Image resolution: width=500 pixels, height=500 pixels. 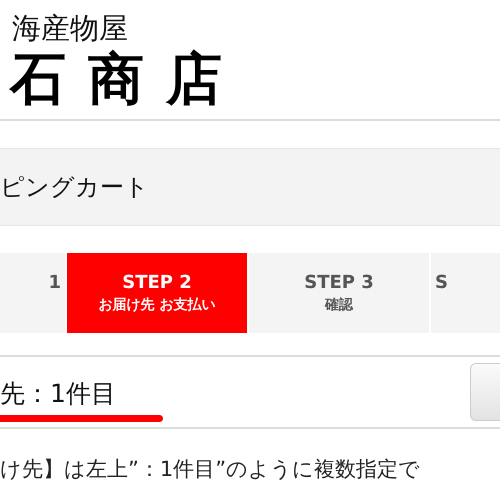 What do you see at coordinates (157, 293) in the screenshot?
I see `step-tab: STEP 2 お届け先 お支払い` at bounding box center [157, 293].